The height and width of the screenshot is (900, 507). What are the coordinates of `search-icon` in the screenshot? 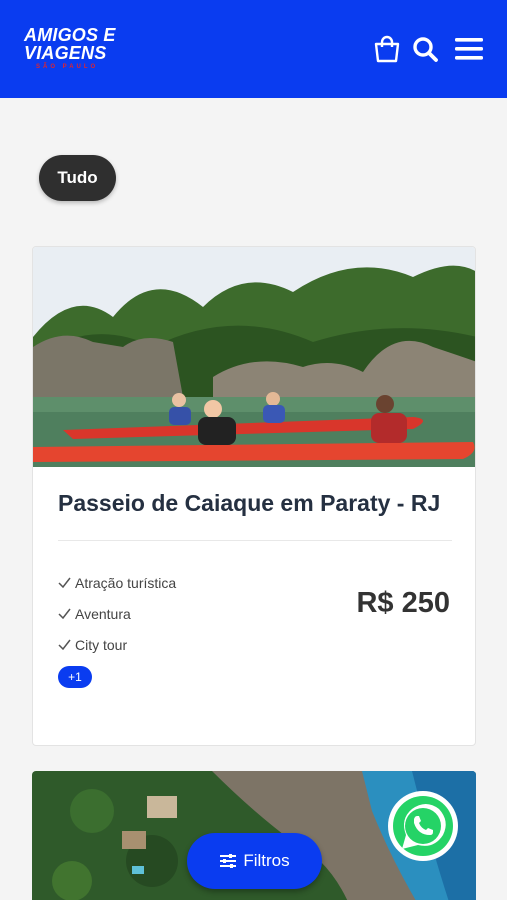 It's located at (425, 49).